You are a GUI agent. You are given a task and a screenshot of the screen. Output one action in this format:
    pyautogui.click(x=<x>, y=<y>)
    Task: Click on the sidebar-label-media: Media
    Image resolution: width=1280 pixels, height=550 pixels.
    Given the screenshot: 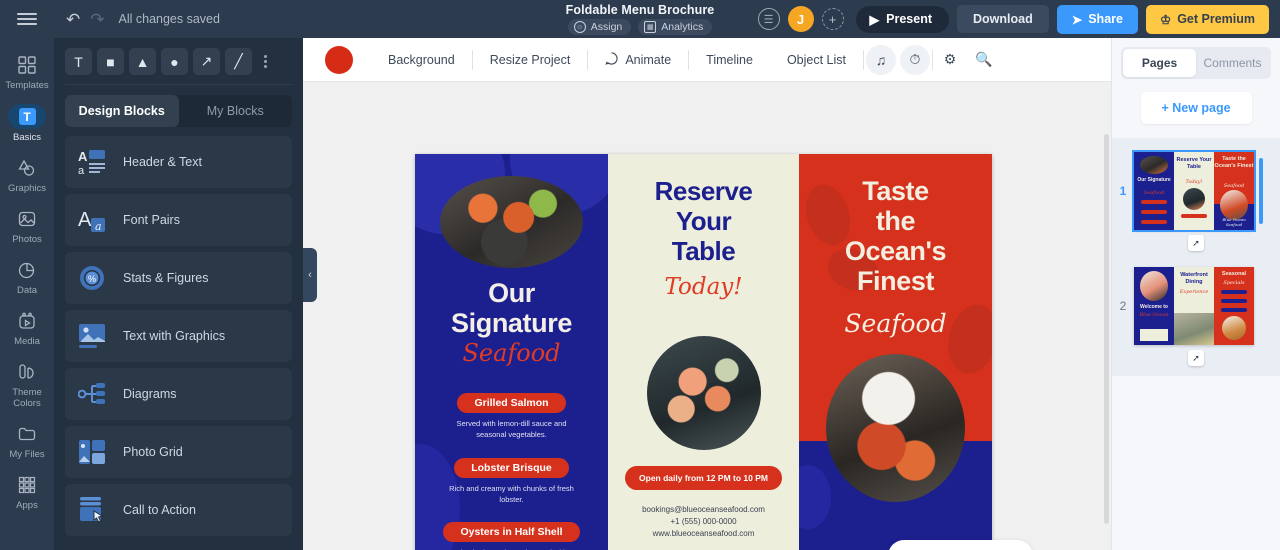 What is the action you would take?
    pyautogui.click(x=27, y=341)
    